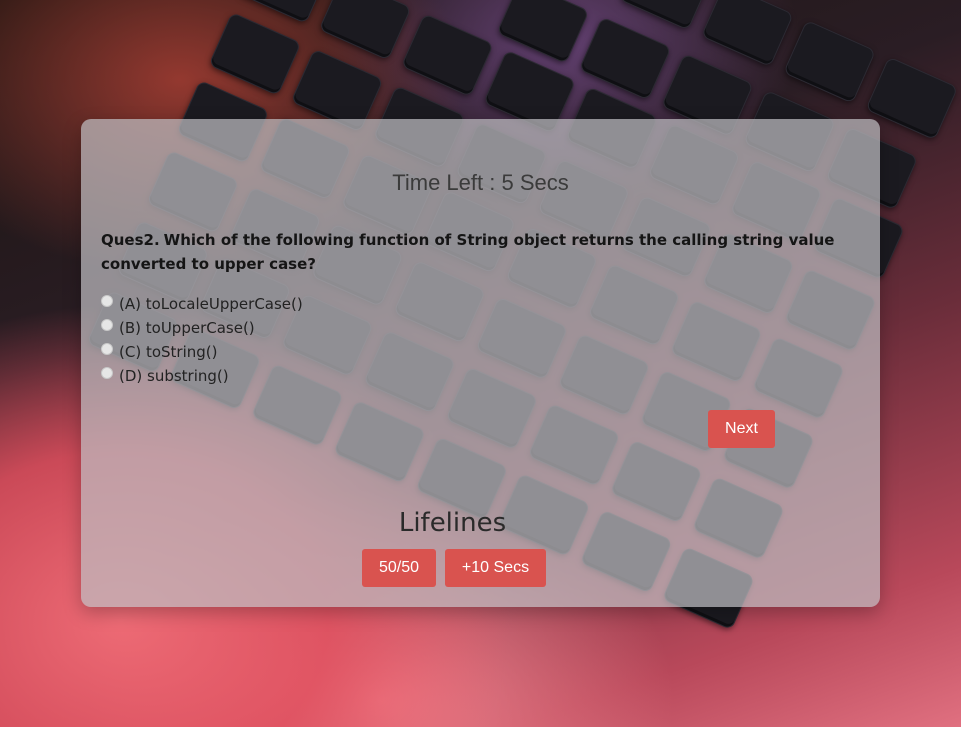 Image resolution: width=961 pixels, height=729 pixels. I want to click on option-a: (A) toLocaleUpperCase(), so click(202, 304).